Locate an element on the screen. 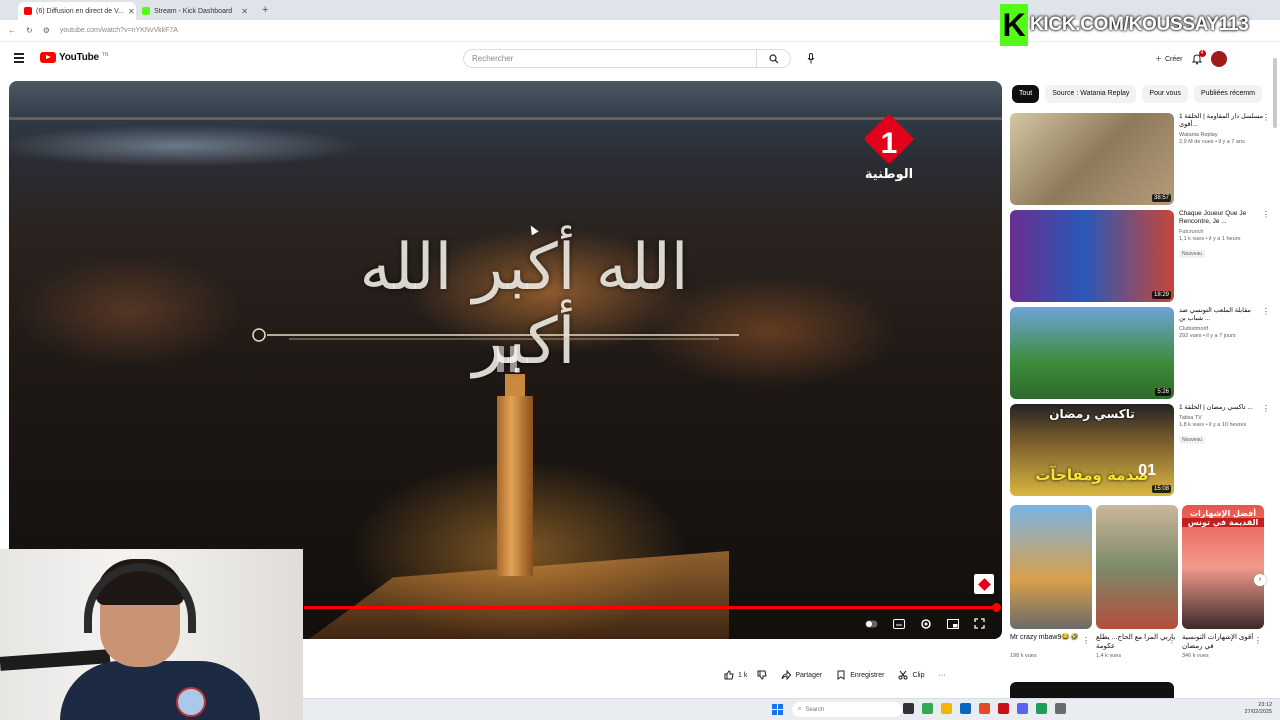  url-field: youtube.com/watch?v=nYKNvVkkF7A is located at coordinates (119, 30).